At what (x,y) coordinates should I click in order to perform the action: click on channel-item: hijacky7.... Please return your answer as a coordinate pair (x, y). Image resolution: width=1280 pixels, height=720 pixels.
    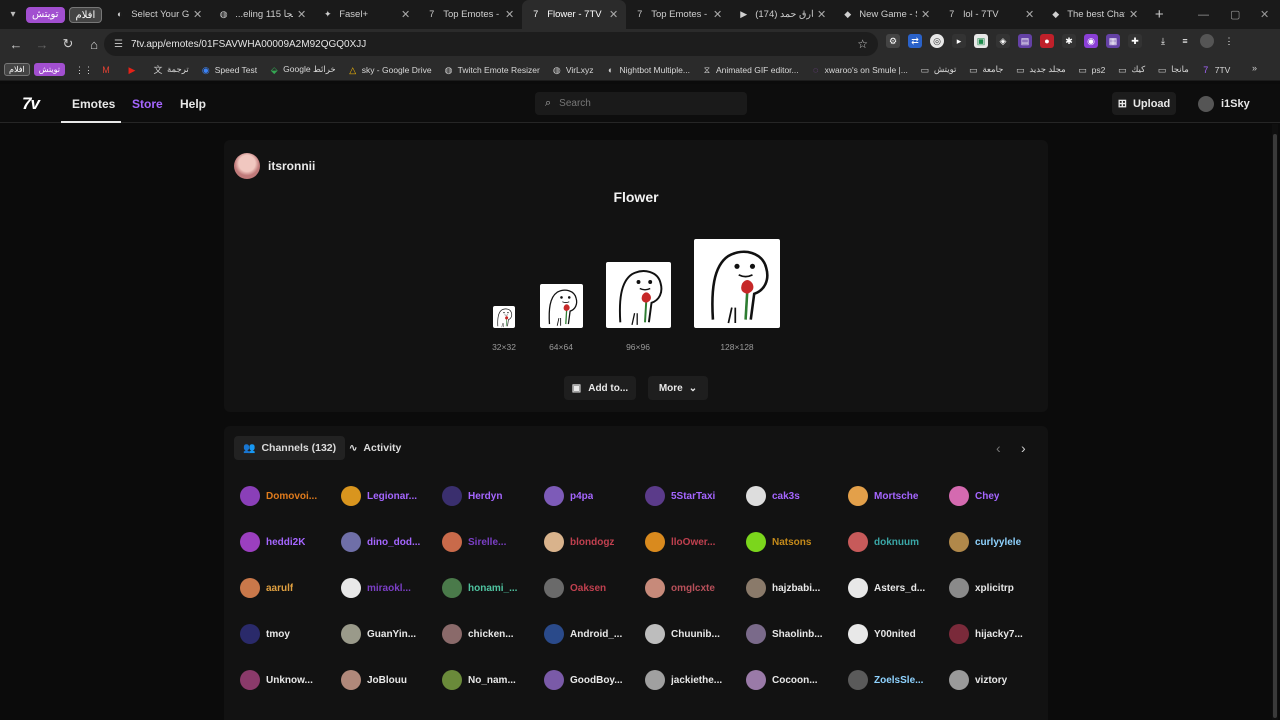
    Looking at the image, I should click on (999, 634).